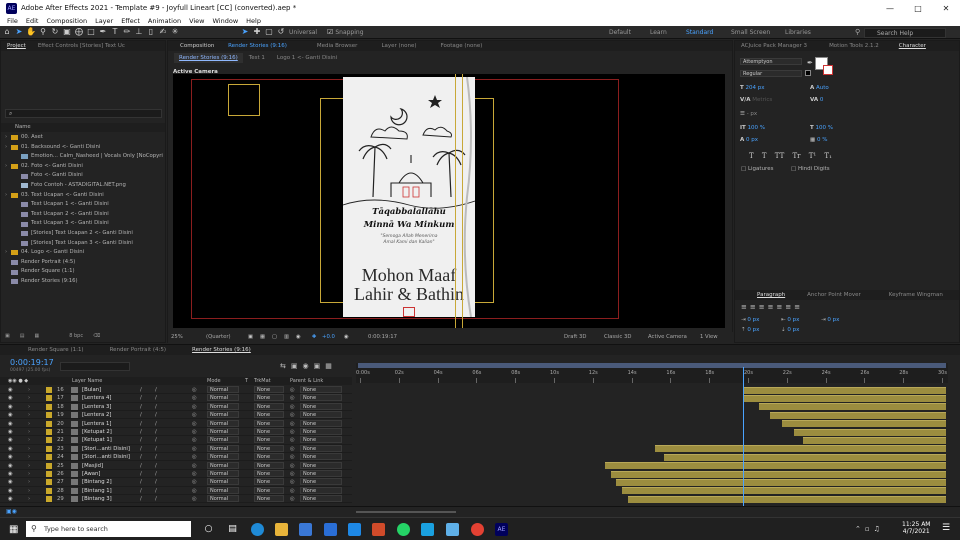 Image resolution: width=960 pixels, height=540 pixels. Describe the element at coordinates (85, 253) in the screenshot. I see `project-item: › 04. Logo <- Ganti Disini` at that location.